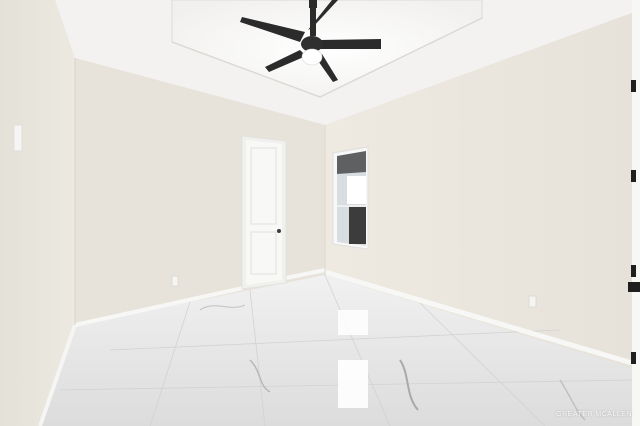 The image size is (640, 426). What do you see at coordinates (594, 414) in the screenshot?
I see `watermark-logo: GREATER MCALLEN` at bounding box center [594, 414].